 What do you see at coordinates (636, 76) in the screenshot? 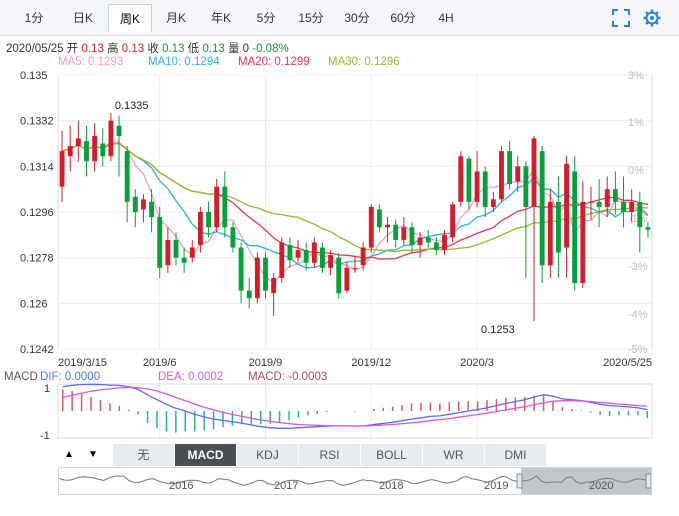
I see `pct-tick-label: 3%` at bounding box center [636, 76].